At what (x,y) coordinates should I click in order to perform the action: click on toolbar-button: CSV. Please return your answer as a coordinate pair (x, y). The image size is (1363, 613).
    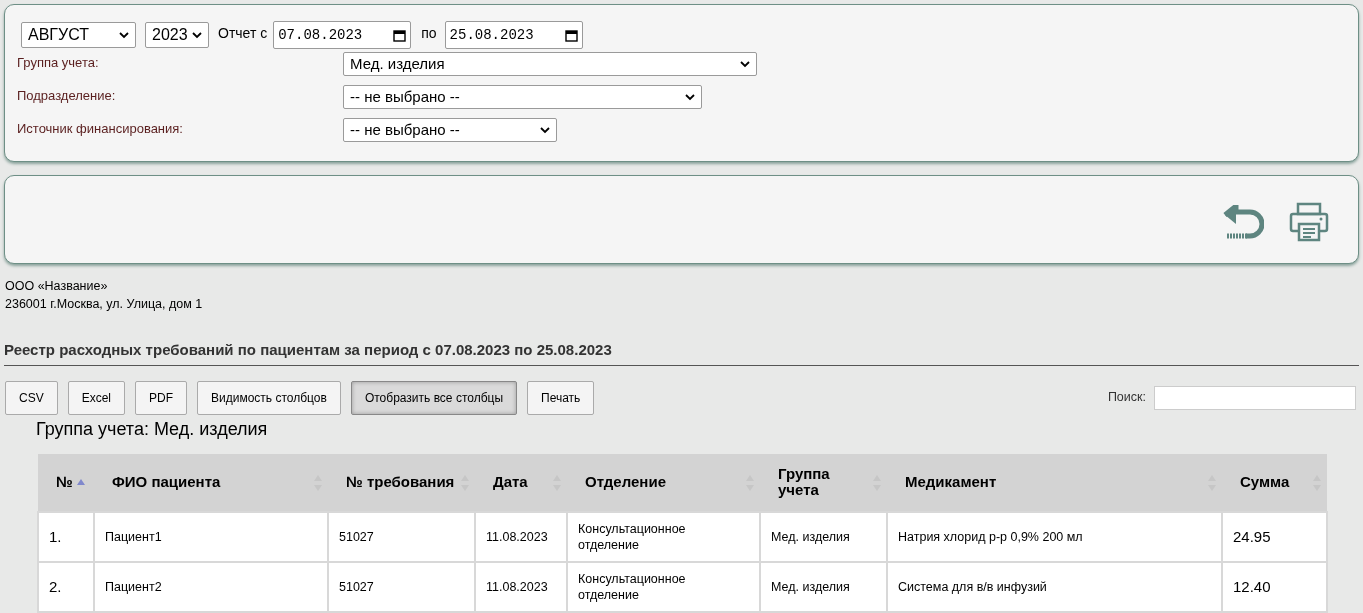
    Looking at the image, I should click on (31, 397).